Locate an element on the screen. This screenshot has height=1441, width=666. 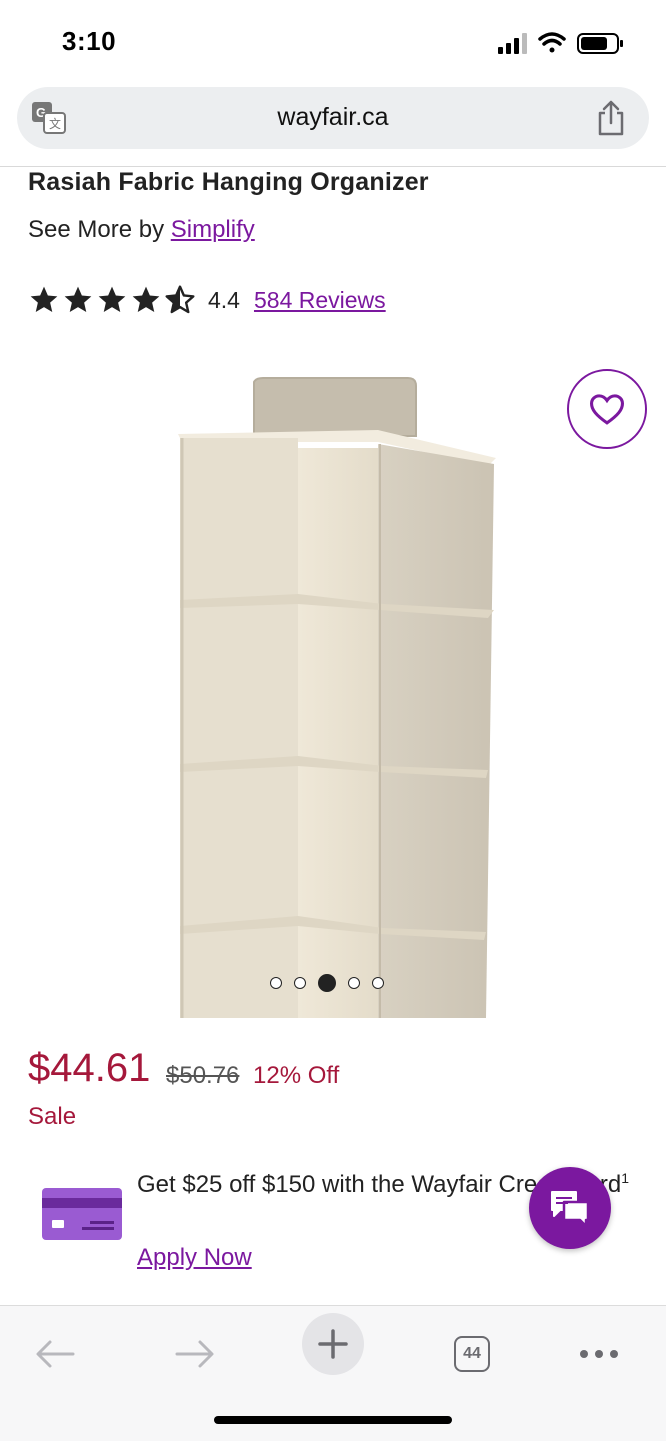
heart-icon is located at coordinates (607, 409).